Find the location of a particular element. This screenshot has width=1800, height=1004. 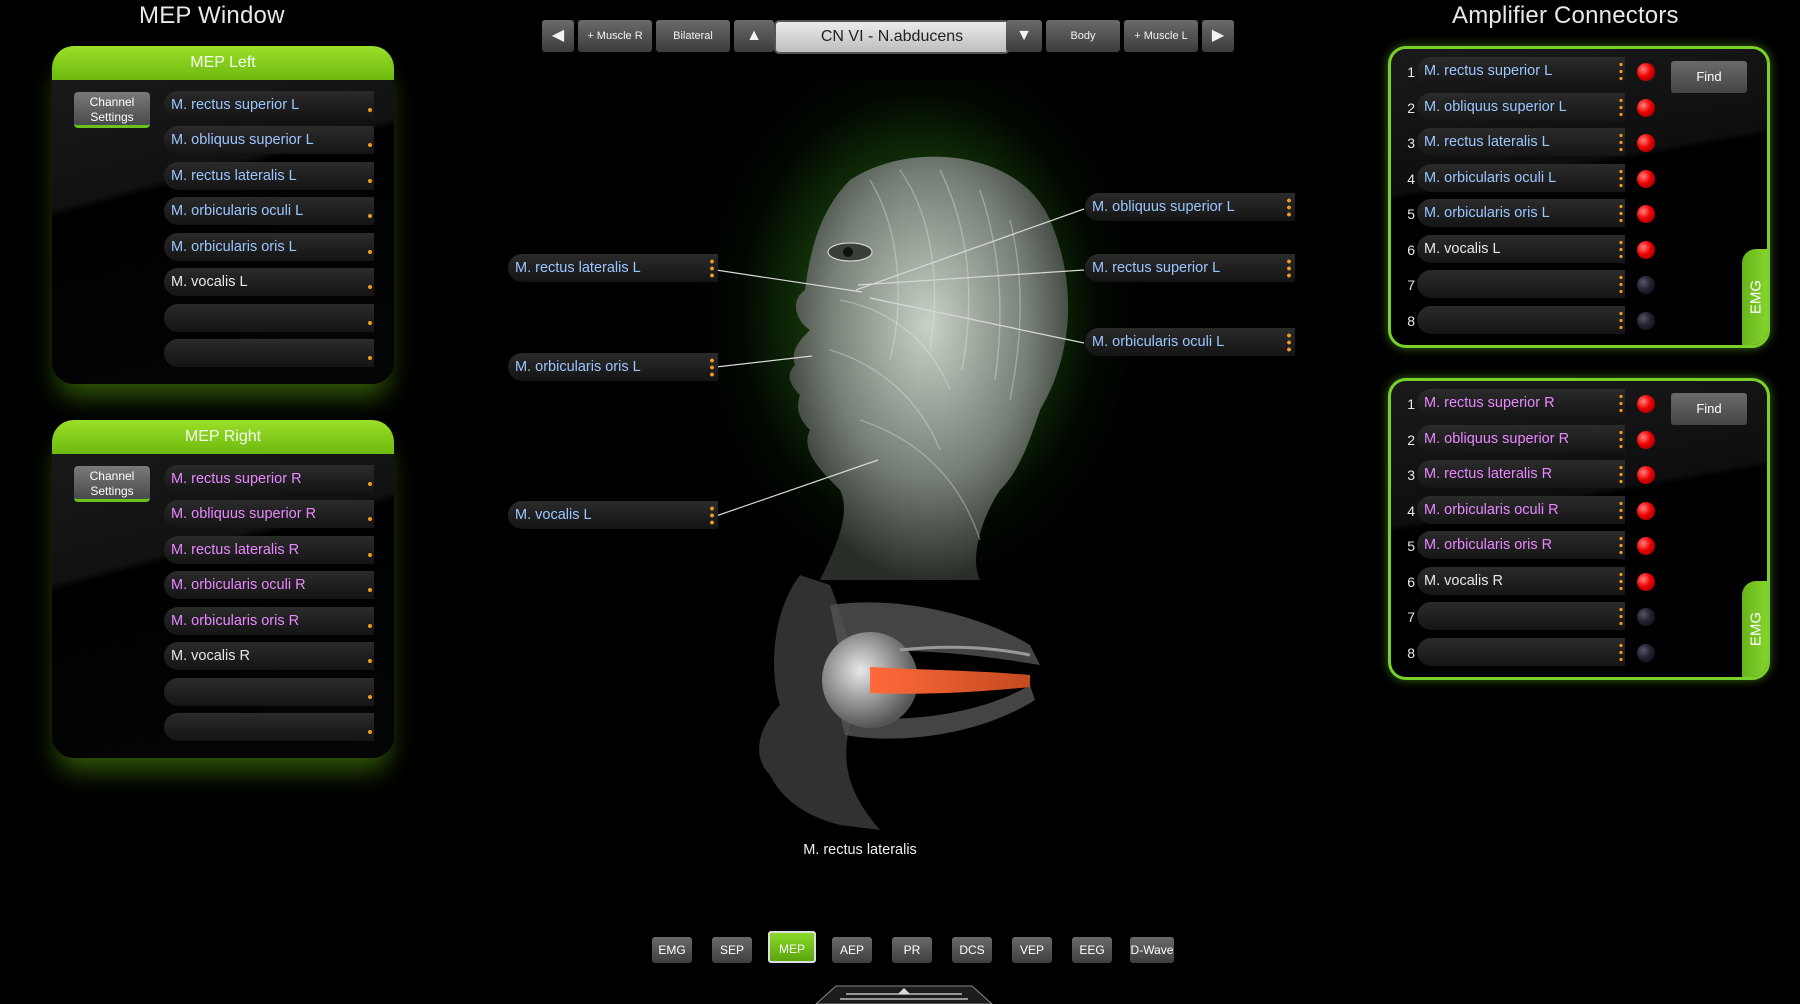

mode-tab-aep: AEP is located at coordinates (852, 950).